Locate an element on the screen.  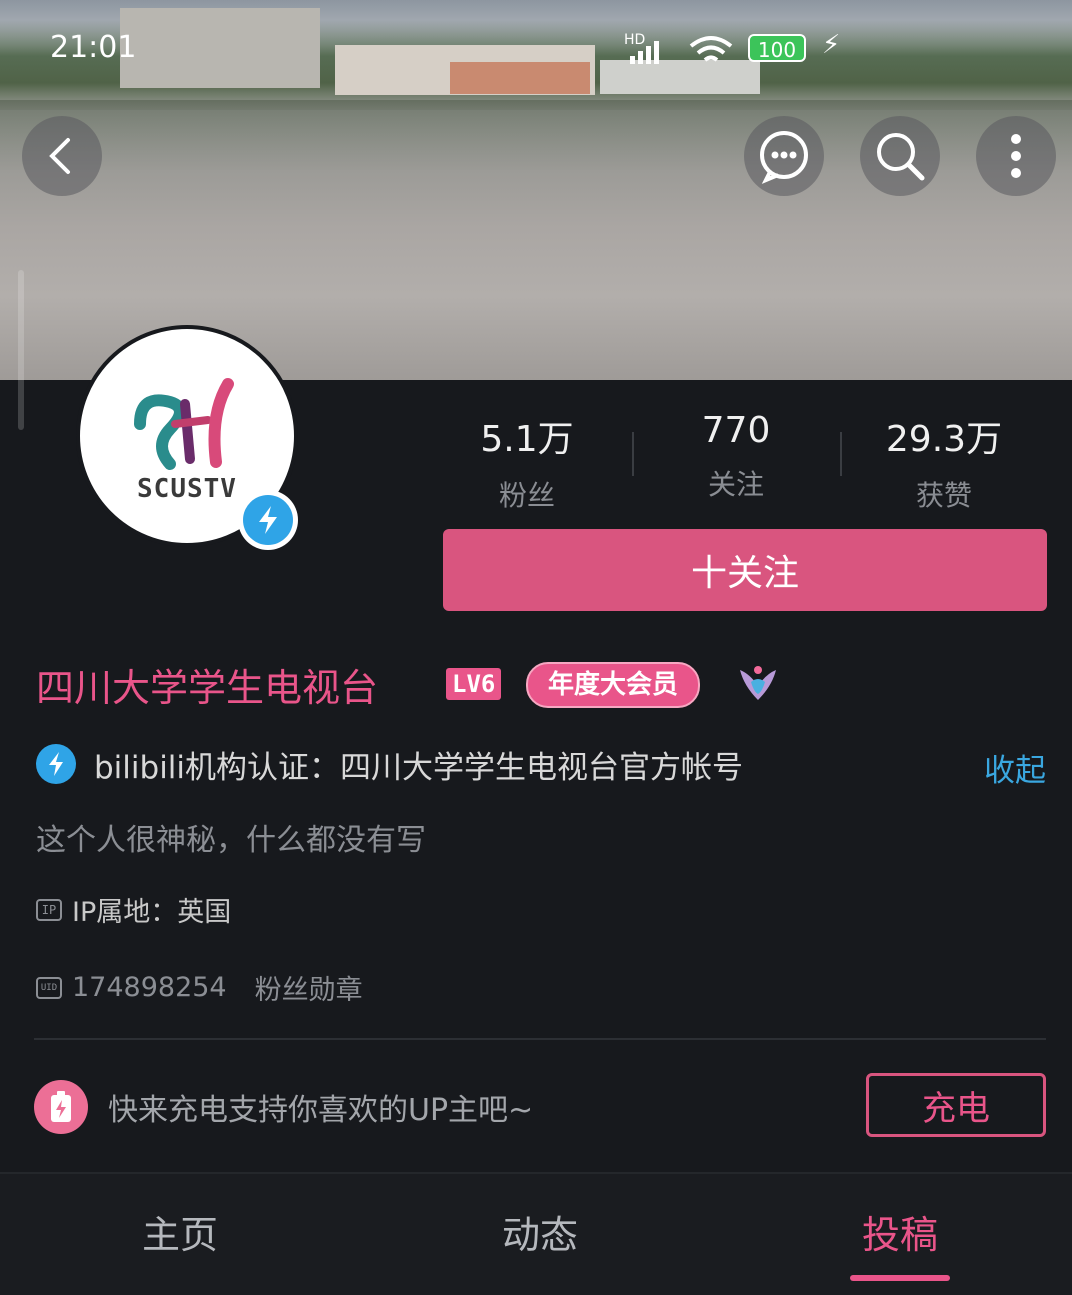
more-button is located at coordinates (1016, 156).